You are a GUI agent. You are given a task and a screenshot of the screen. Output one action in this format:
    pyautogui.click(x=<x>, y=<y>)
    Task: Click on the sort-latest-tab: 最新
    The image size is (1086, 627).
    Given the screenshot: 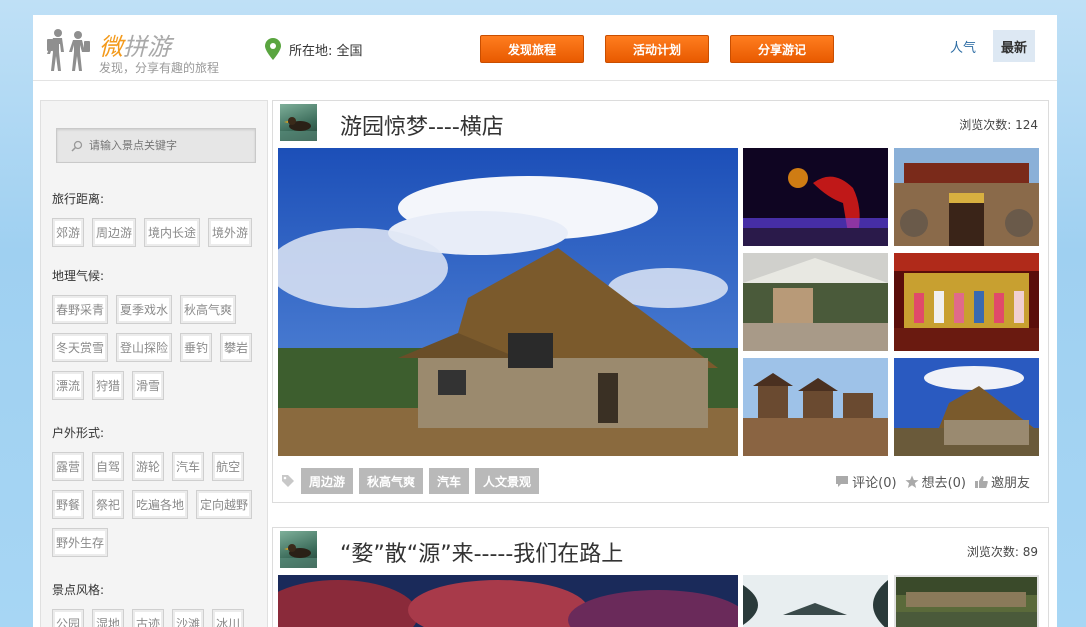 What is the action you would take?
    pyautogui.click(x=1014, y=46)
    